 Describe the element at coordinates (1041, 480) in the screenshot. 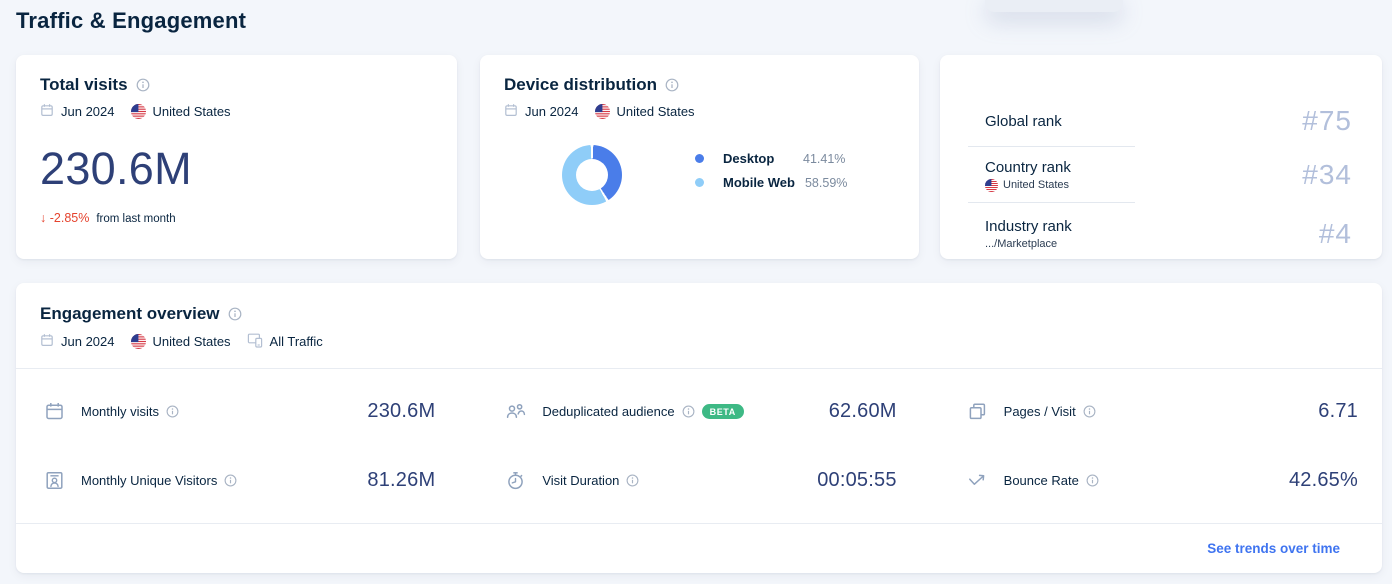

I see `metric-label: Bounce Rate` at that location.